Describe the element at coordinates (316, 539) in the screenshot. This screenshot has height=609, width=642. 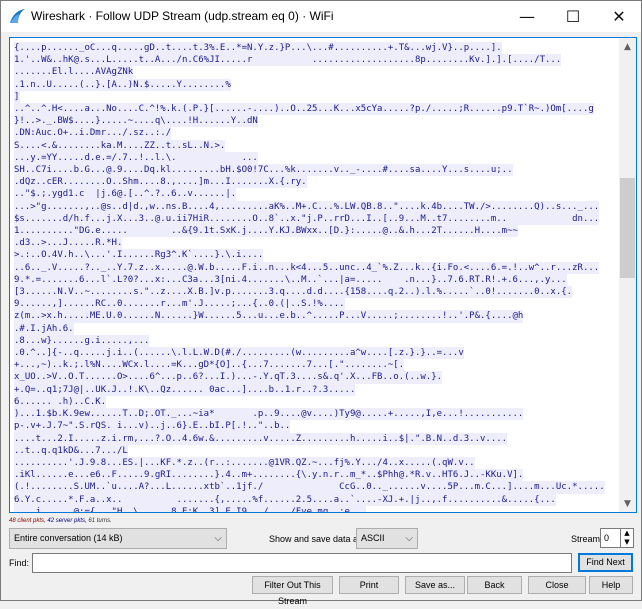
I see `show-data-label: Show and save data as` at that location.